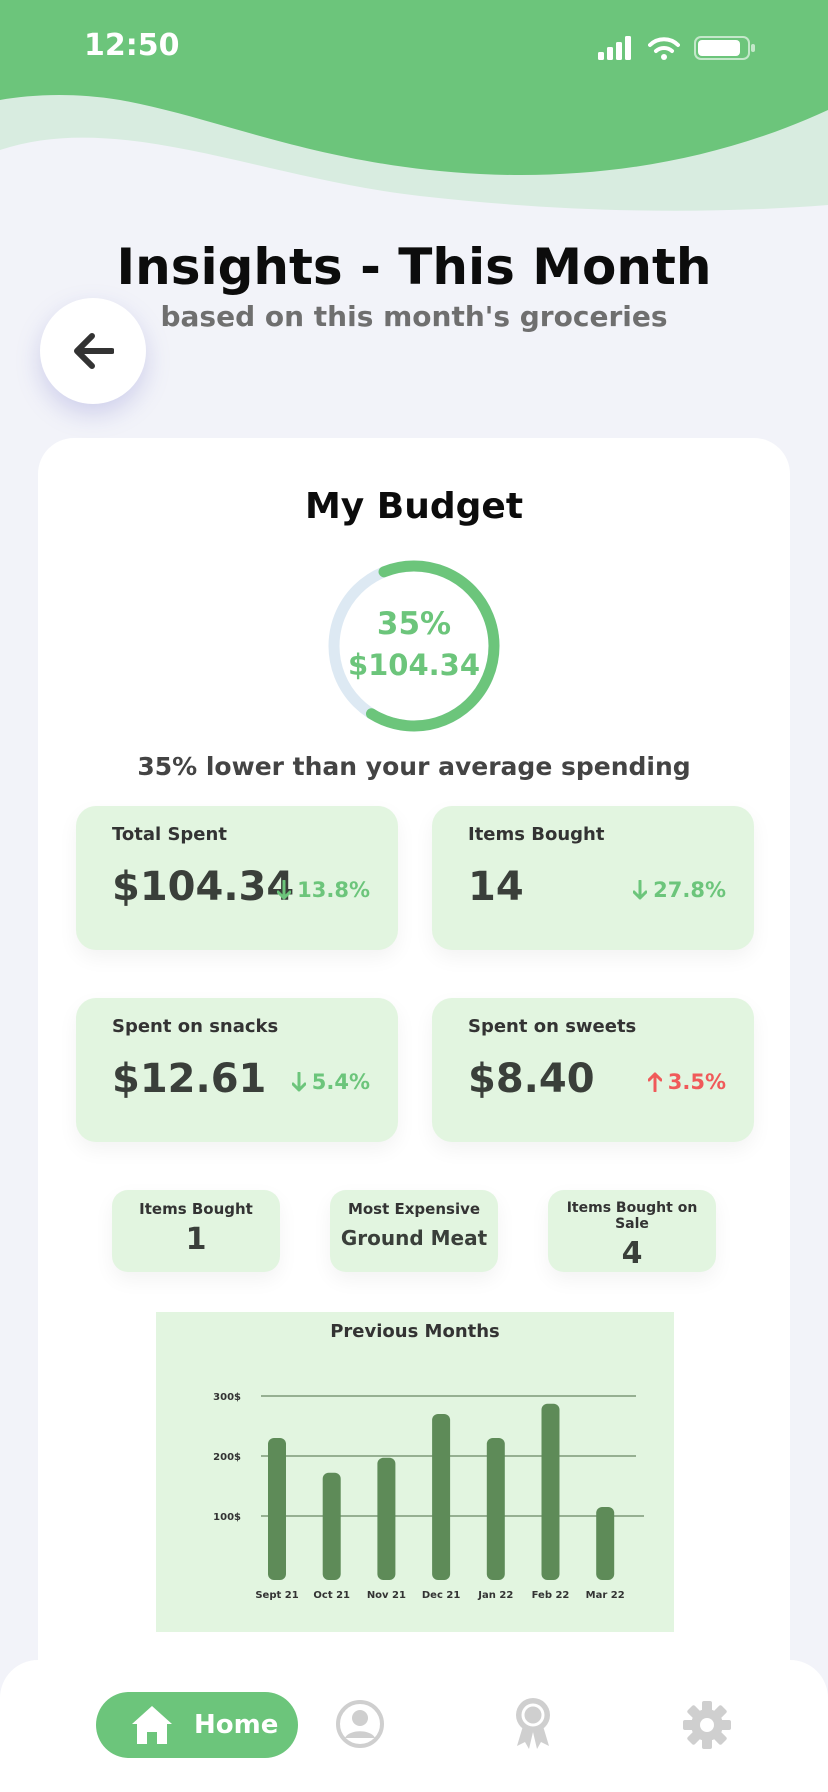  I want to click on stat-change-value: 5.4%, so click(340, 1082).